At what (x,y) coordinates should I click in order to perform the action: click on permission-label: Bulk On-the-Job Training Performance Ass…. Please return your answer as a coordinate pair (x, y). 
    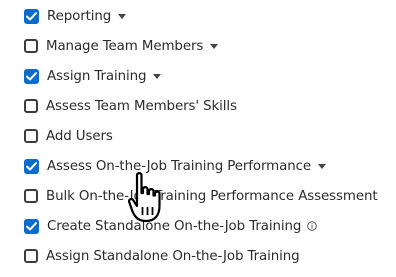
    Looking at the image, I should click on (212, 196).